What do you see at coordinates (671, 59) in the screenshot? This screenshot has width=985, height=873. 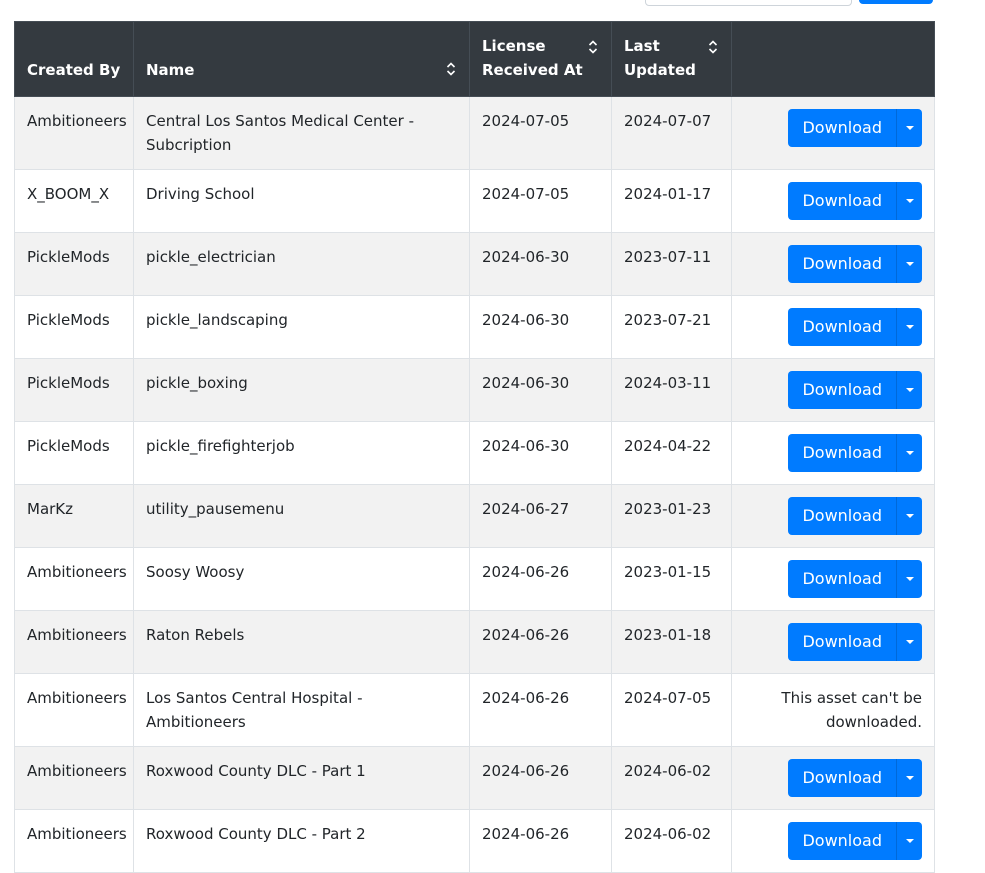 I see `header-last-updated: Last Updated` at bounding box center [671, 59].